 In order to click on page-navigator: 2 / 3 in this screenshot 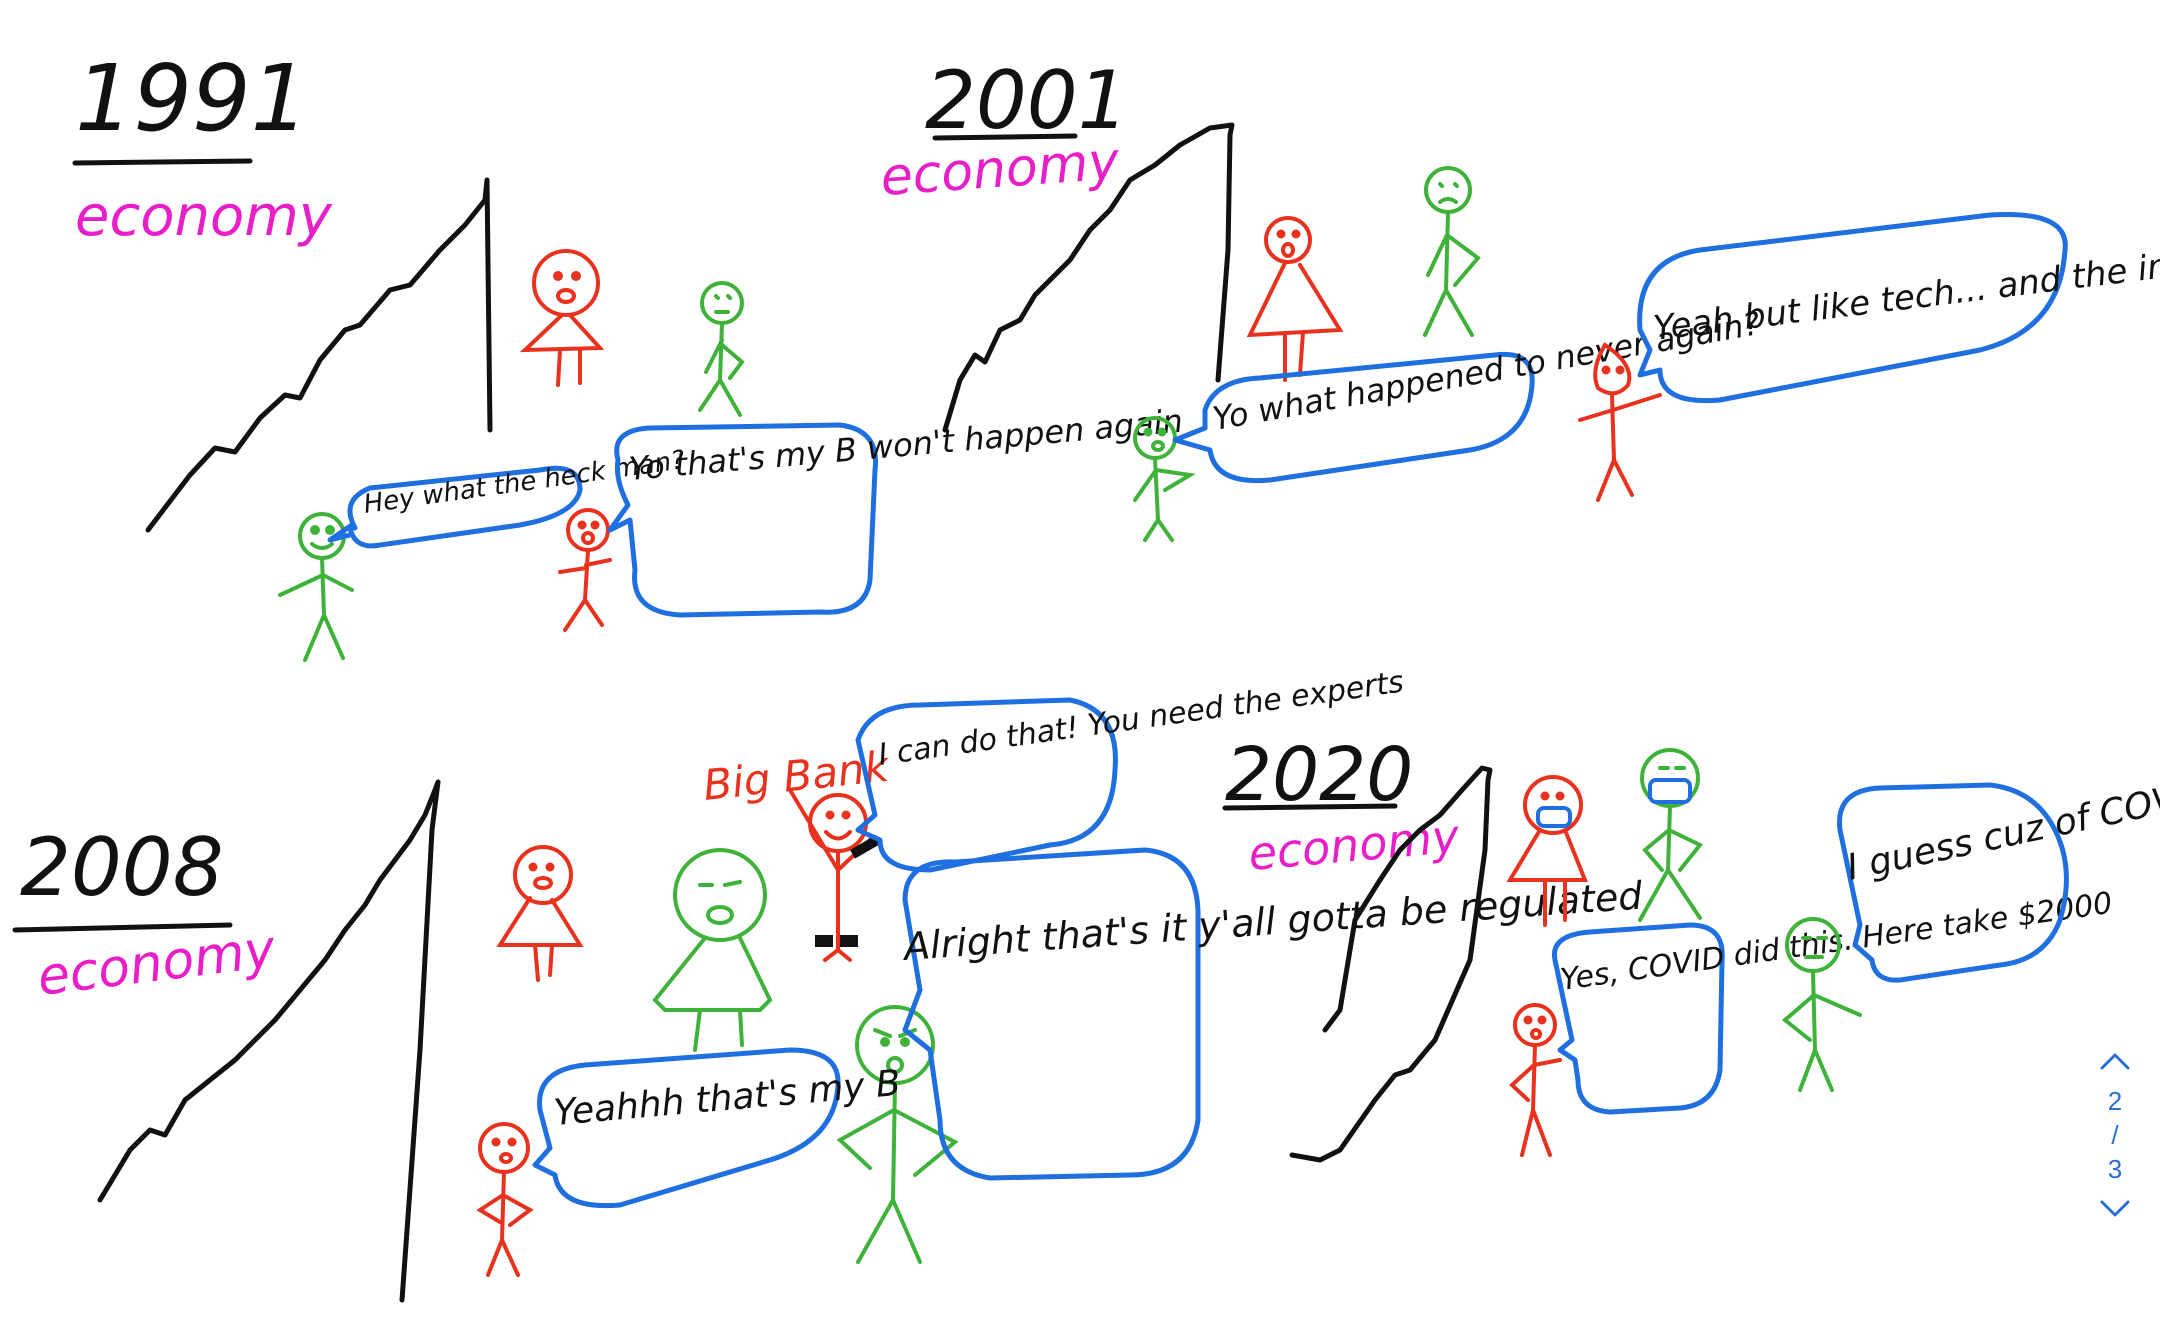, I will do `click(2115, 1160)`.